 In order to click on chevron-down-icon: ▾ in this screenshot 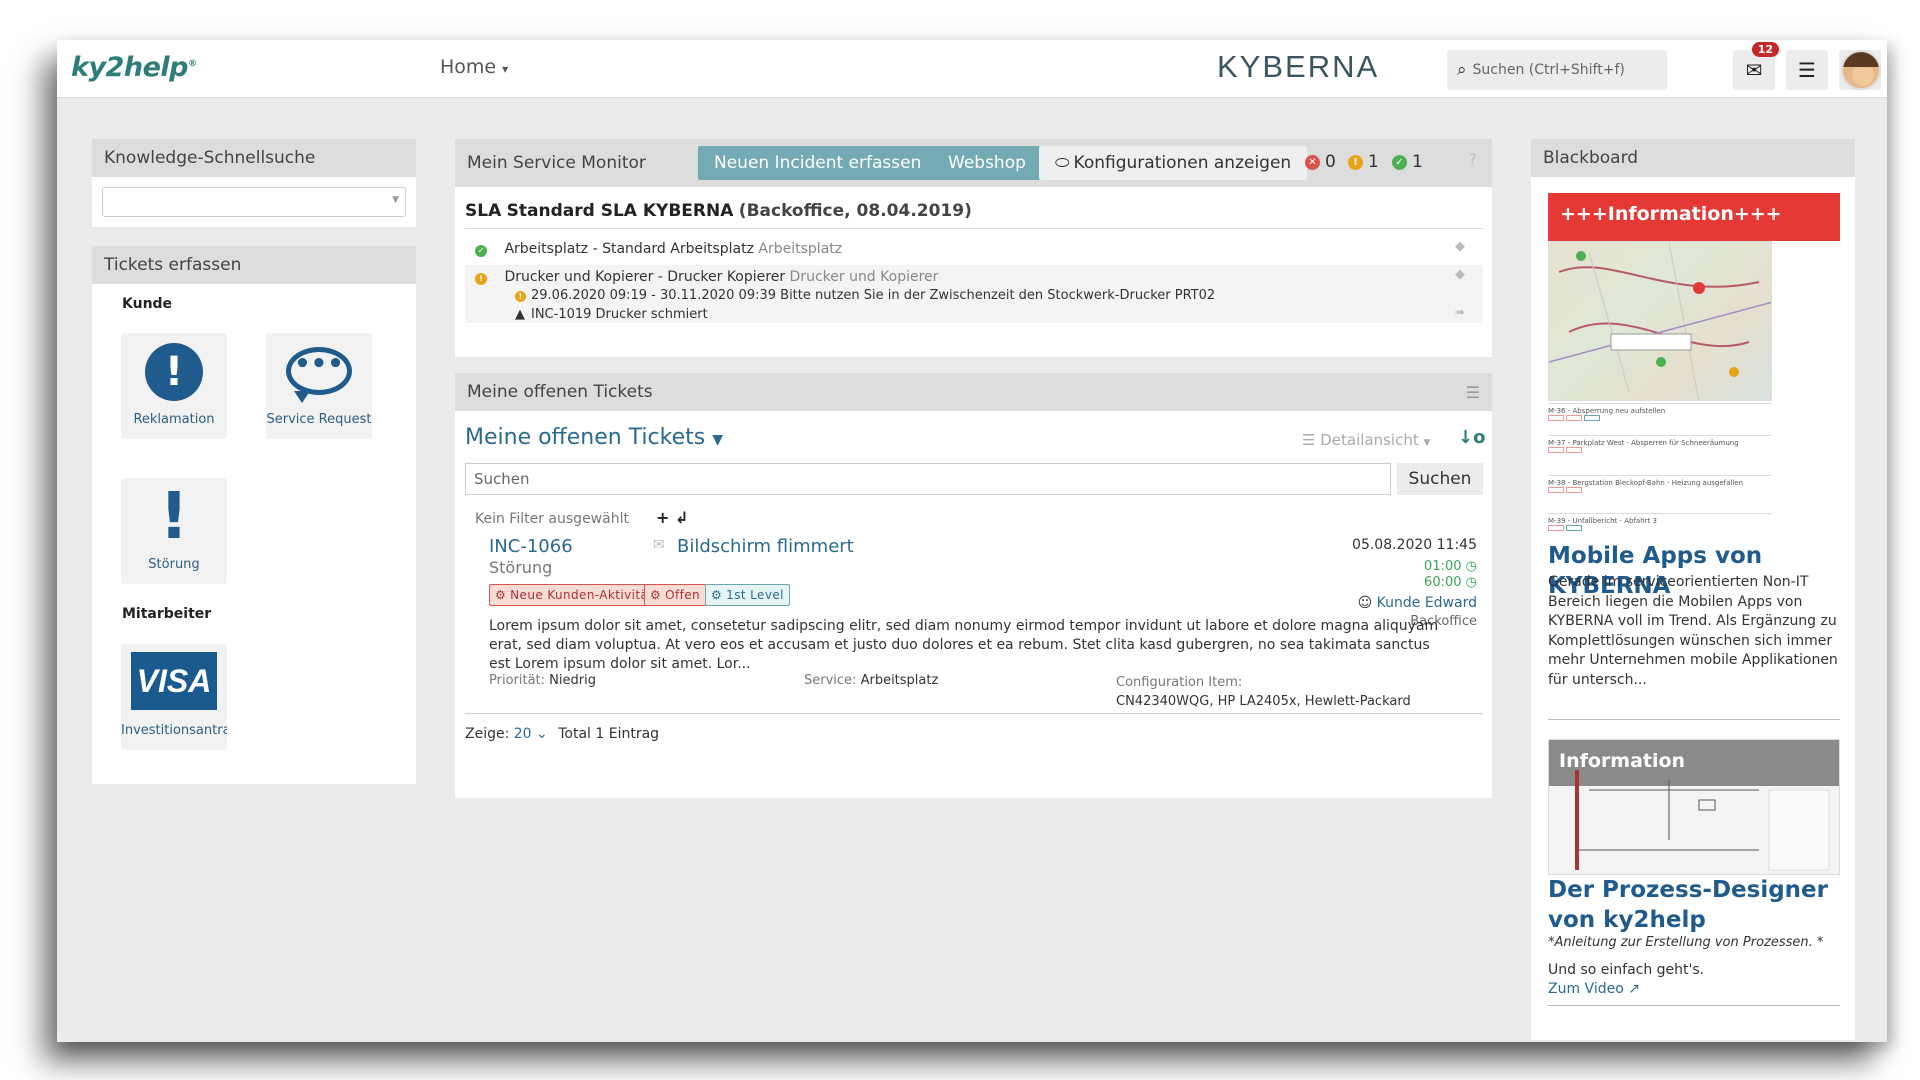, I will do `click(505, 69)`.